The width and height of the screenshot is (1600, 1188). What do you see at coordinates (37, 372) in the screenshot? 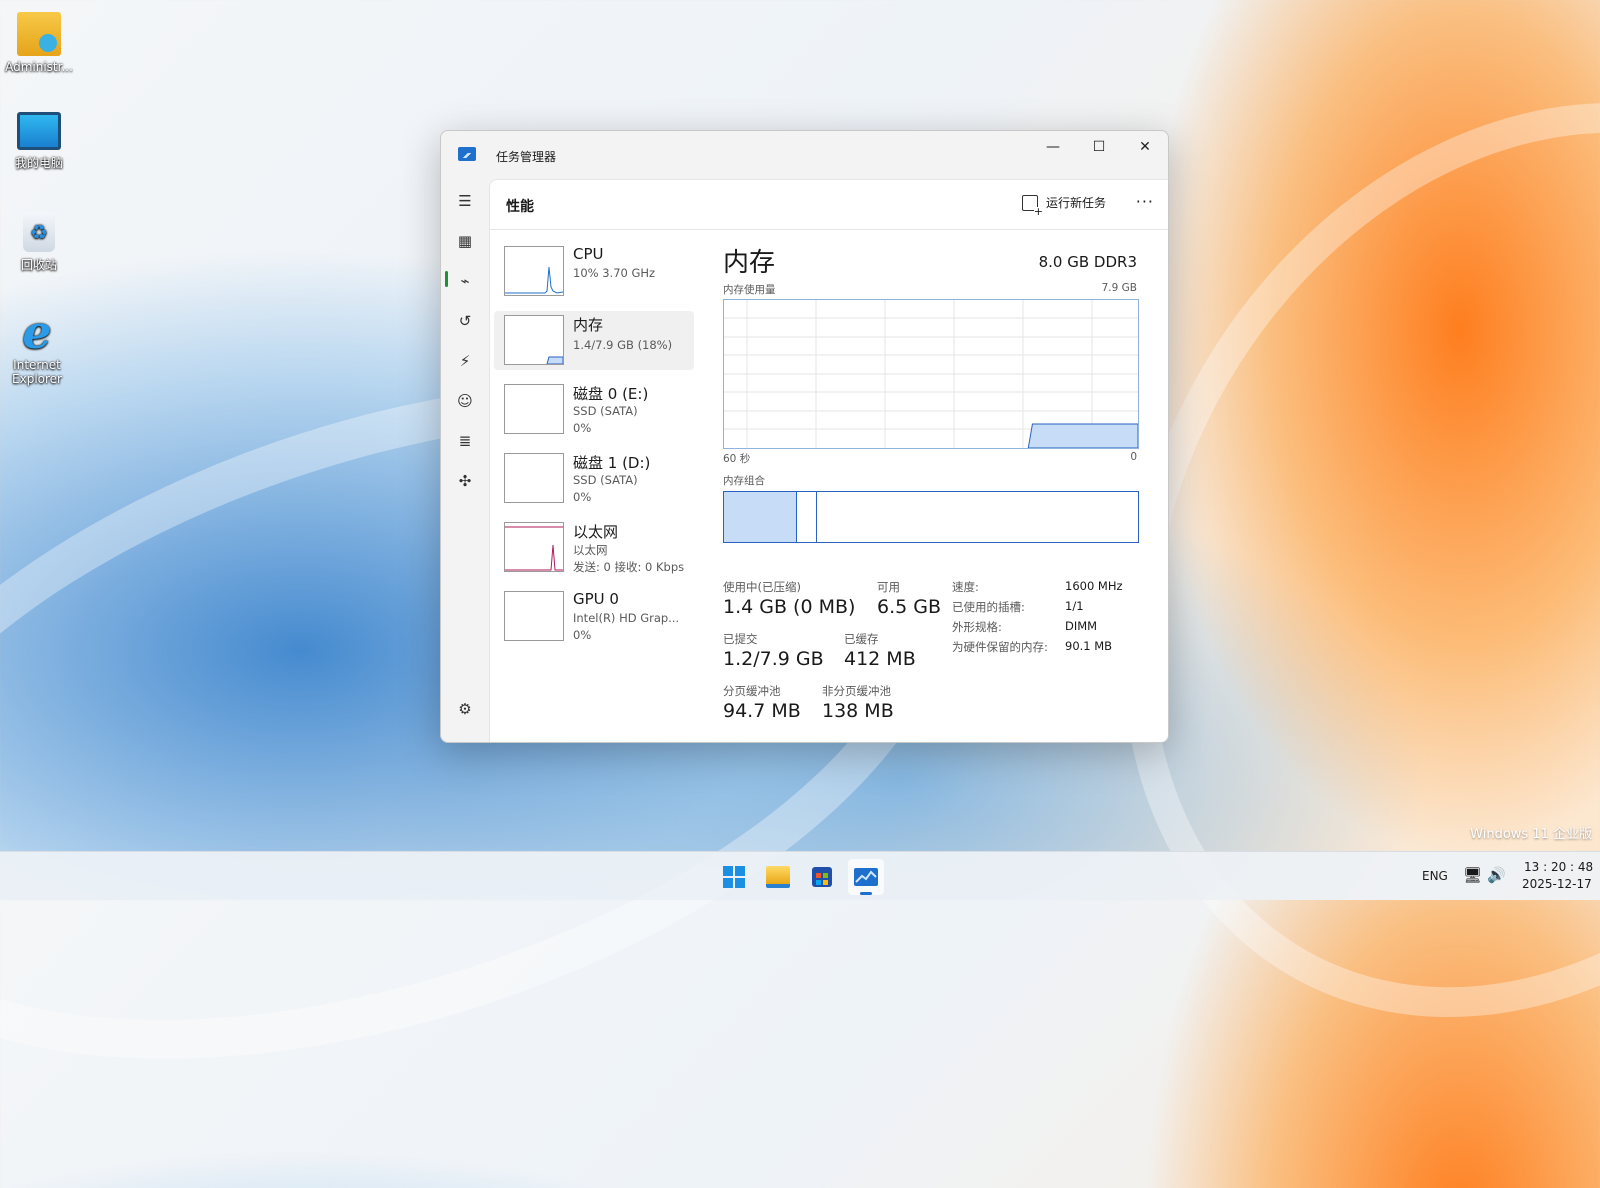
I see `desktop-icon-label: Internet Explorer` at bounding box center [37, 372].